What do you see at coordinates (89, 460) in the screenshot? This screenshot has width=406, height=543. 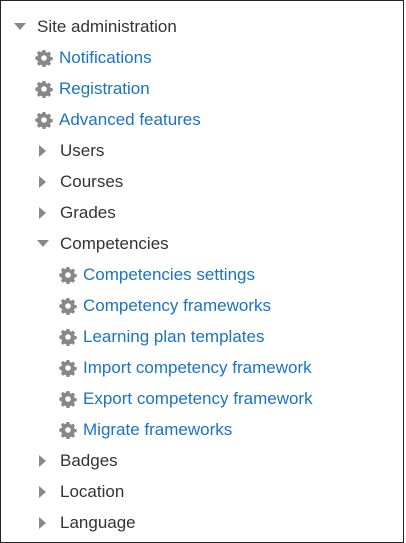 I see `tree-node-label: Badges` at bounding box center [89, 460].